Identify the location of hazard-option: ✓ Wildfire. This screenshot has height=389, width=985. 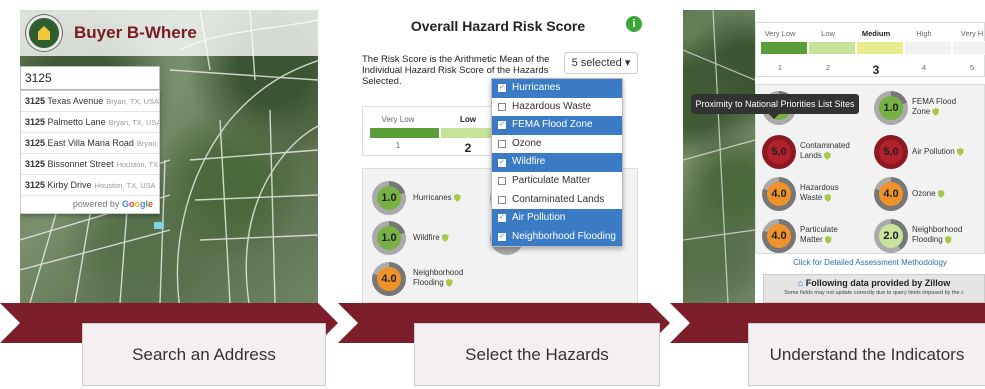
(557, 162).